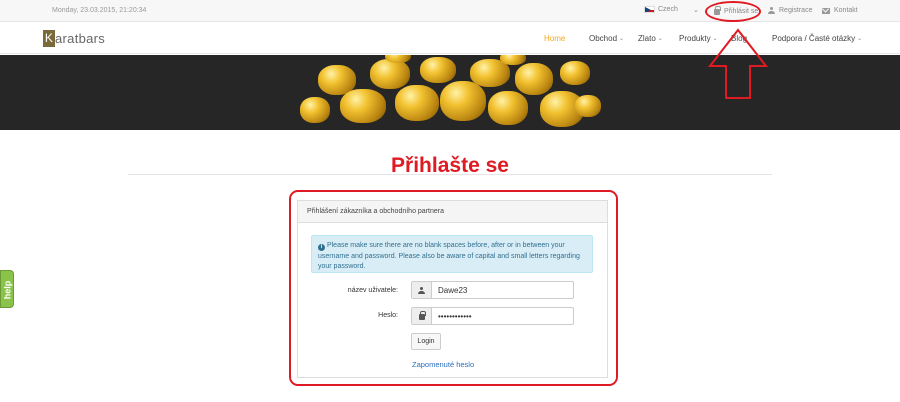 The image size is (900, 402). I want to click on nav-item-label: Home, so click(555, 38).